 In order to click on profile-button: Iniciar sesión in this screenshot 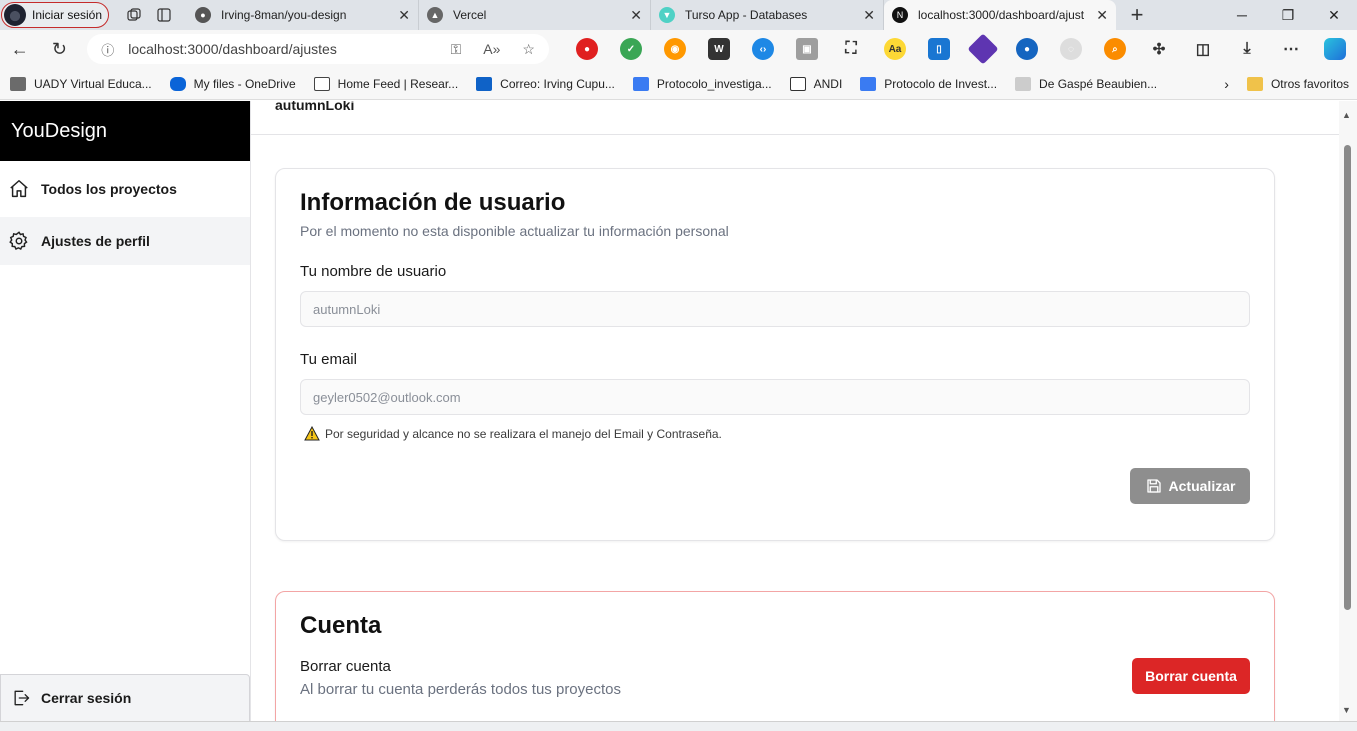, I will do `click(55, 15)`.